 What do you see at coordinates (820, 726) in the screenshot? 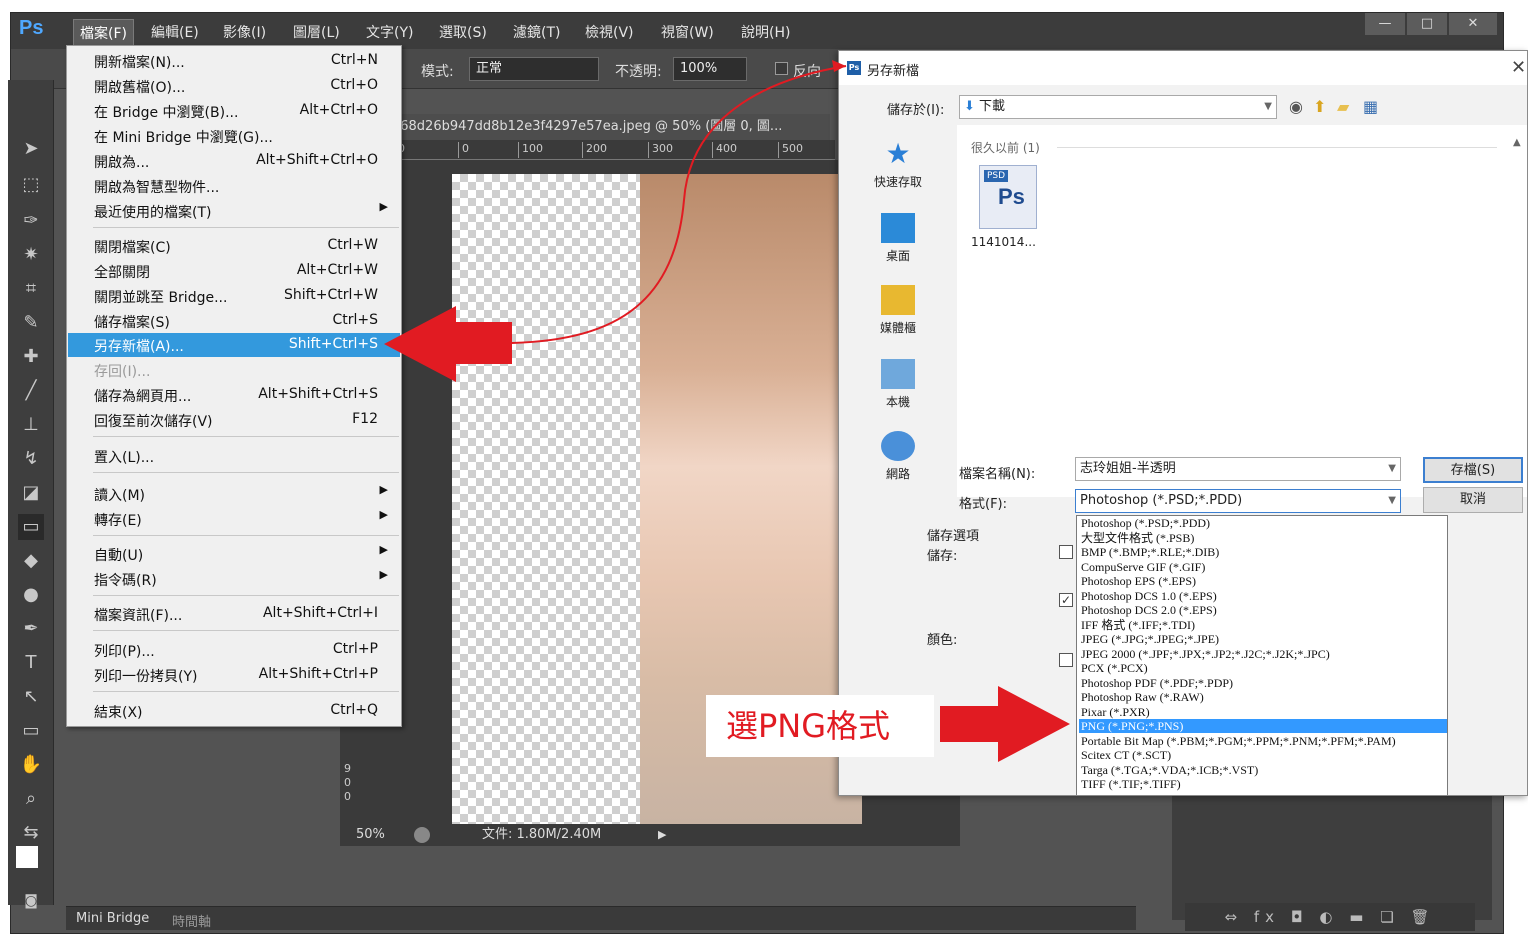
I see `annotation-label: 選PNG格式` at bounding box center [820, 726].